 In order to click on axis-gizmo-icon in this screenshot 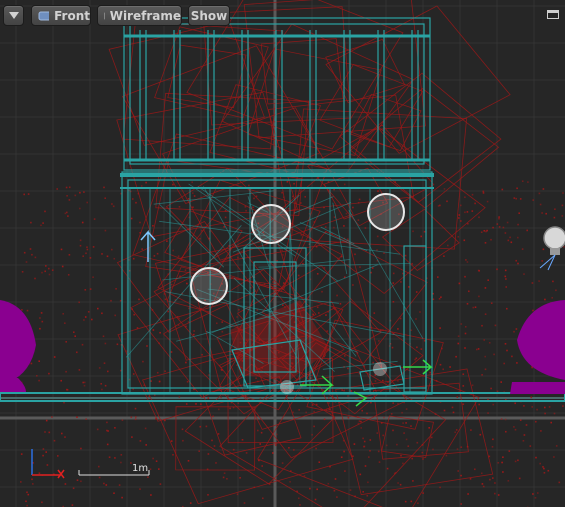, I will do `click(48, 464)`.